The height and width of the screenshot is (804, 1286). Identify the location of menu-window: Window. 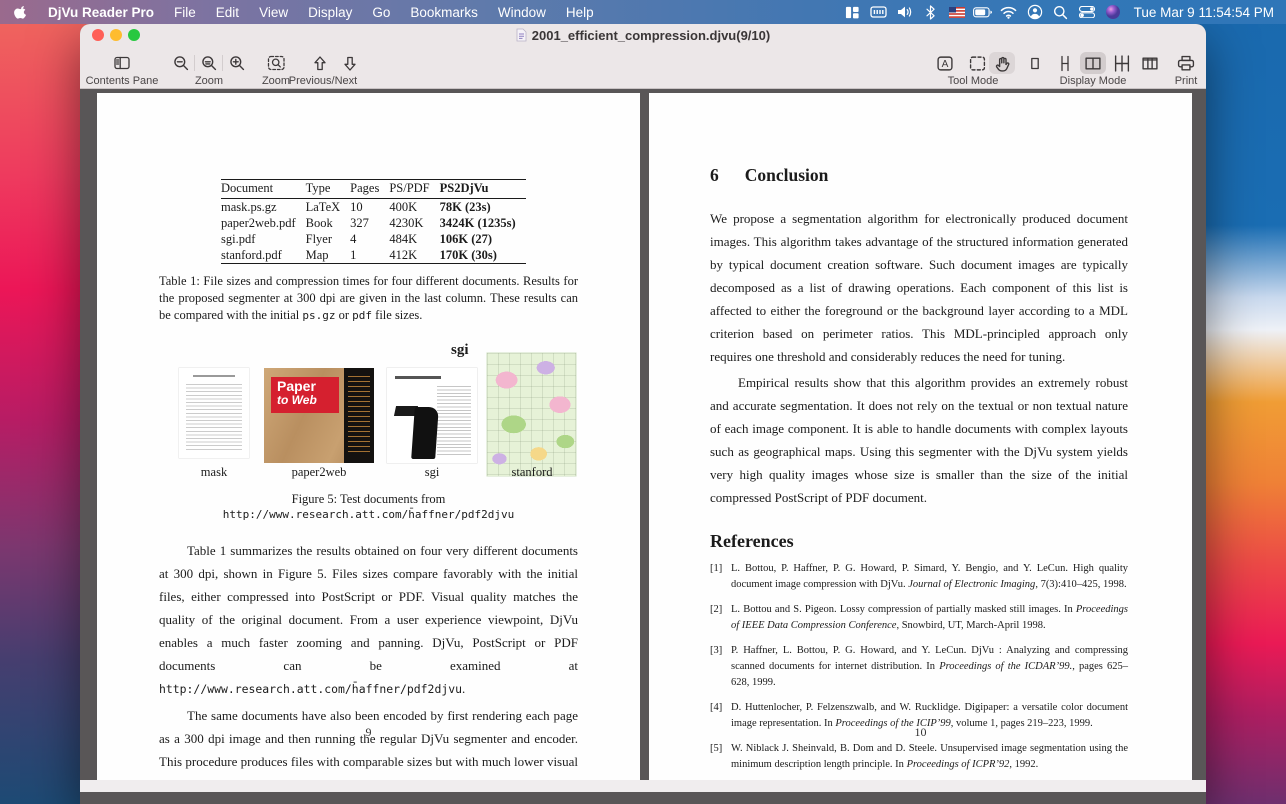
(522, 12).